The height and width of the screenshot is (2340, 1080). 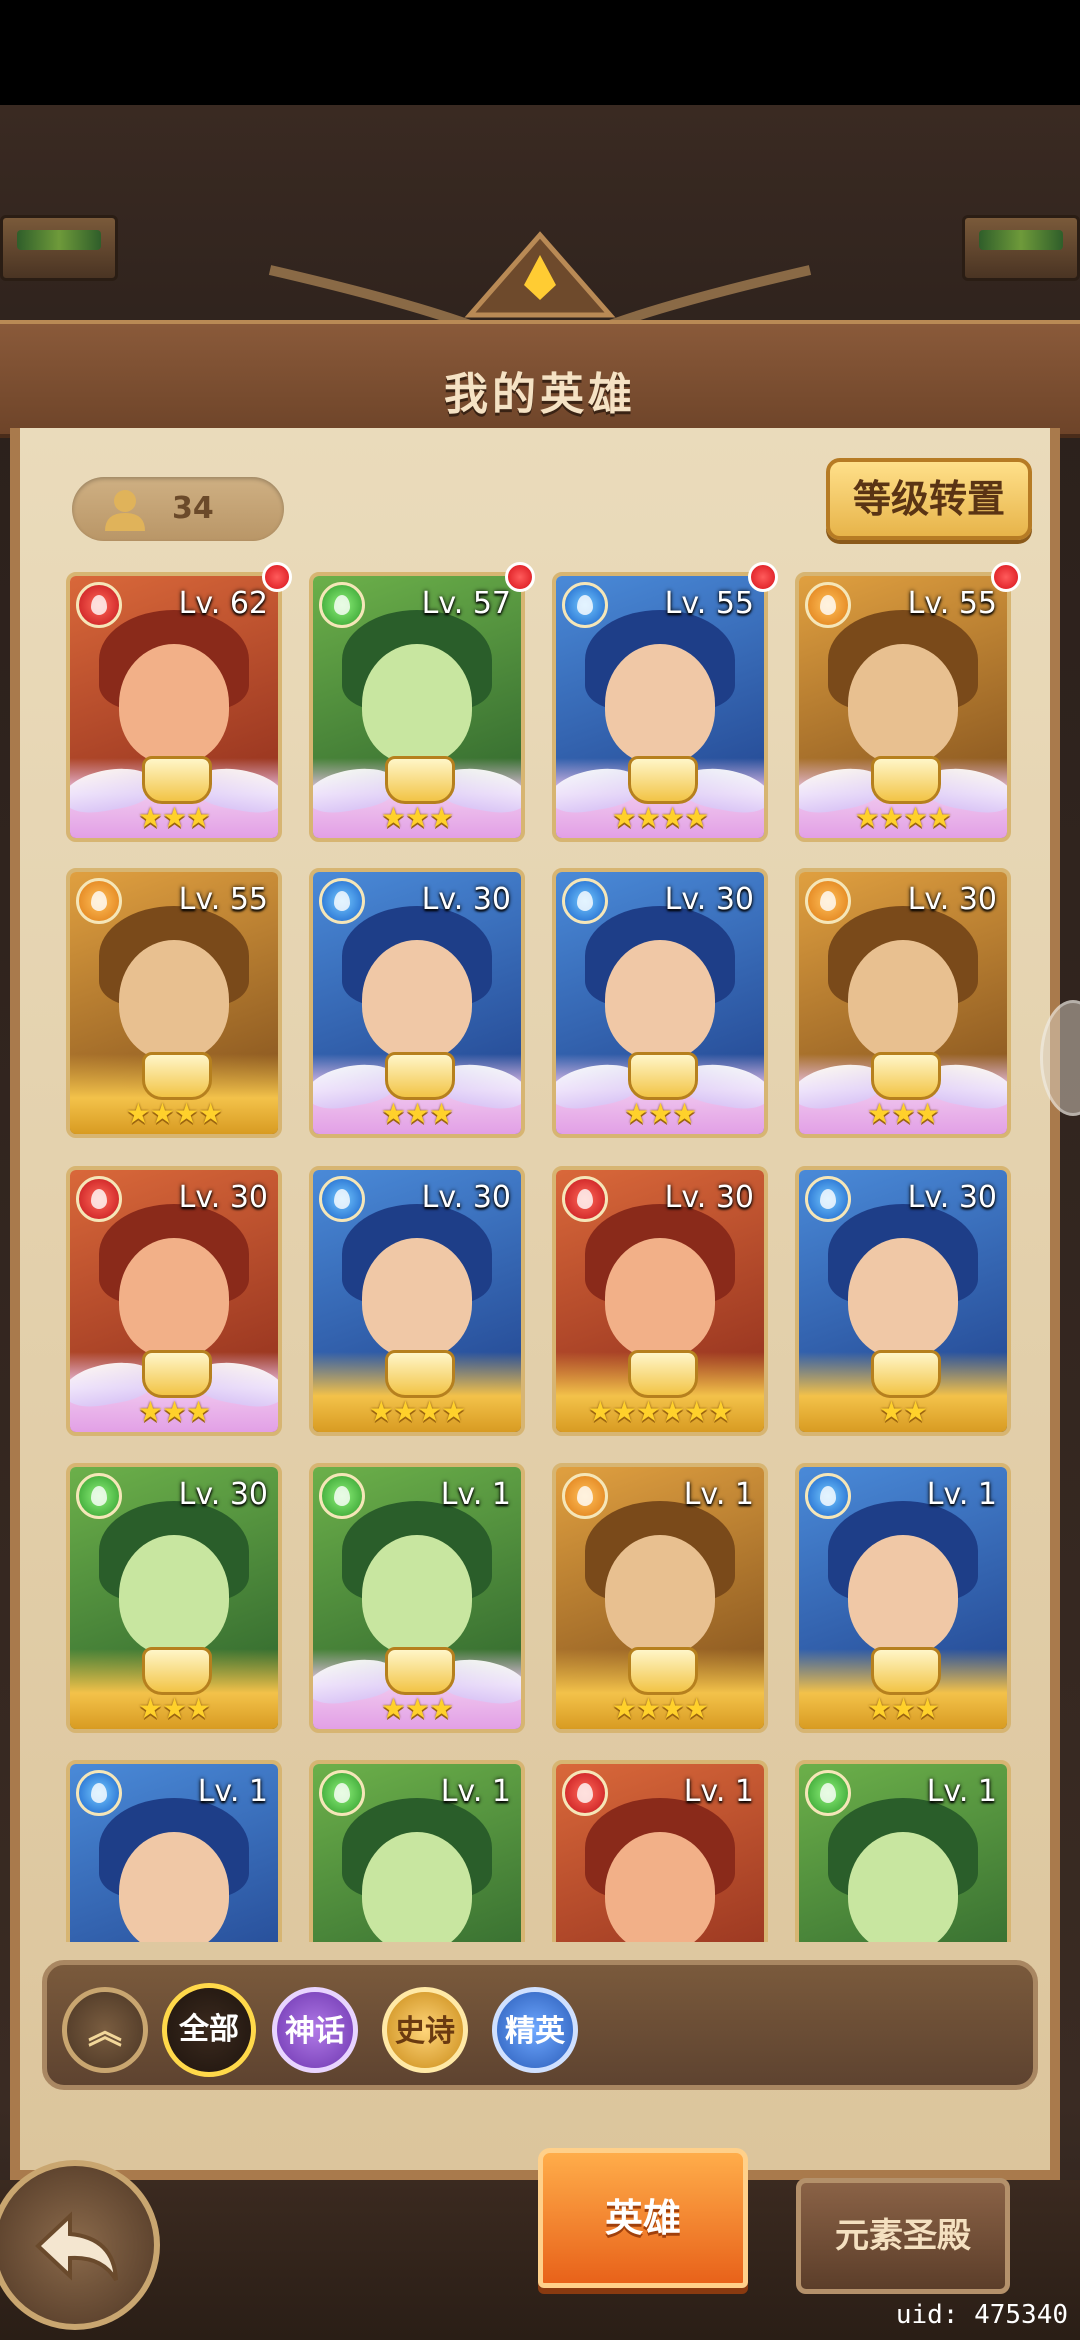 What do you see at coordinates (425, 2030) in the screenshot?
I see `filter-epic-button: 史诗` at bounding box center [425, 2030].